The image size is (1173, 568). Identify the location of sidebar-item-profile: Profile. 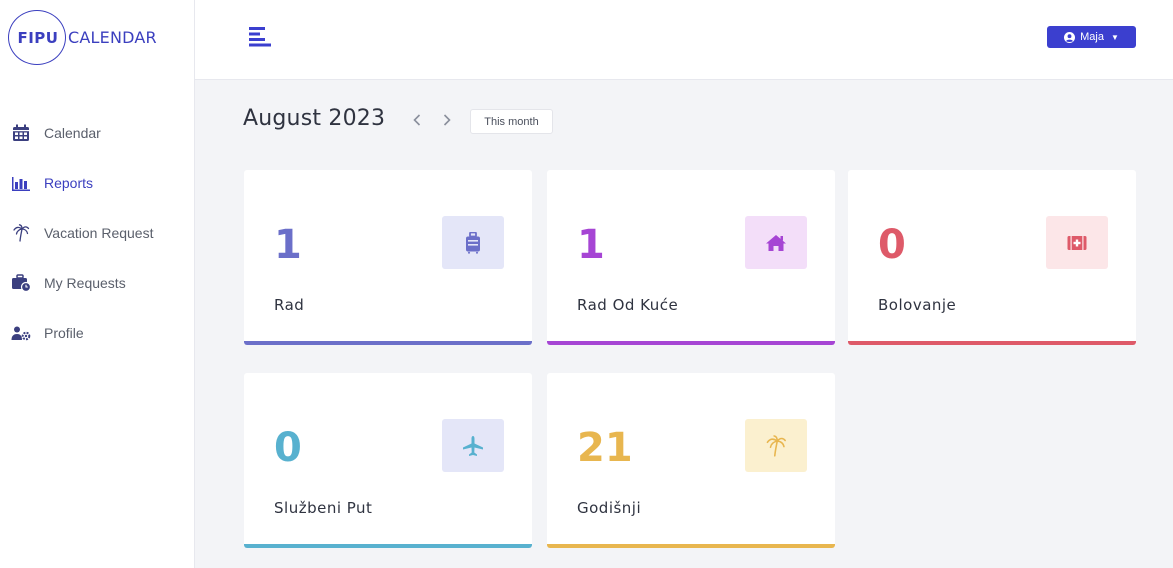
(97, 333).